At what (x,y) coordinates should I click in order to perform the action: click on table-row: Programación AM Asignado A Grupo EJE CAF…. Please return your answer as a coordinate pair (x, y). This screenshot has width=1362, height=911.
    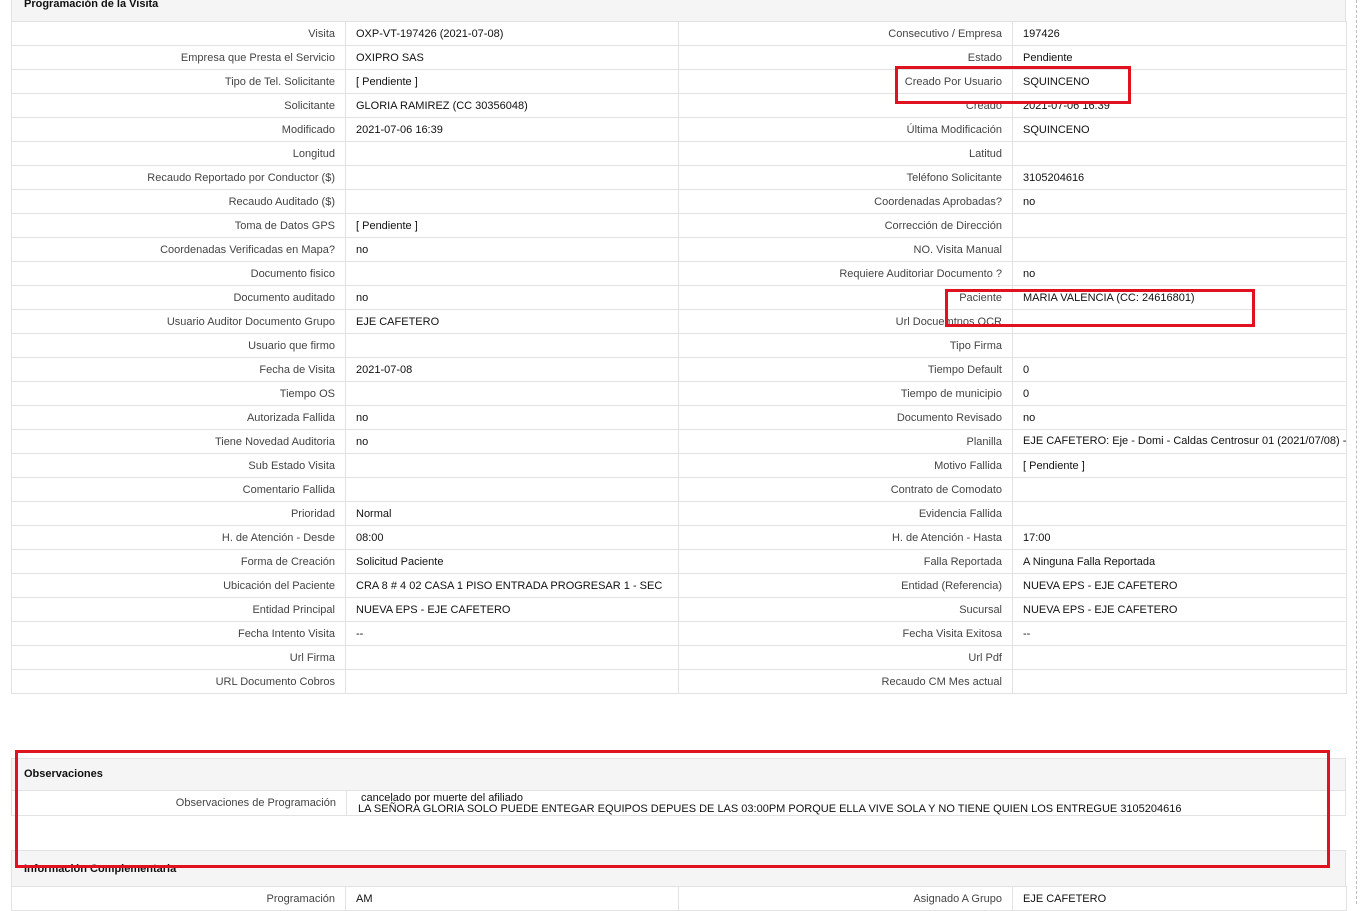
    Looking at the image, I should click on (679, 898).